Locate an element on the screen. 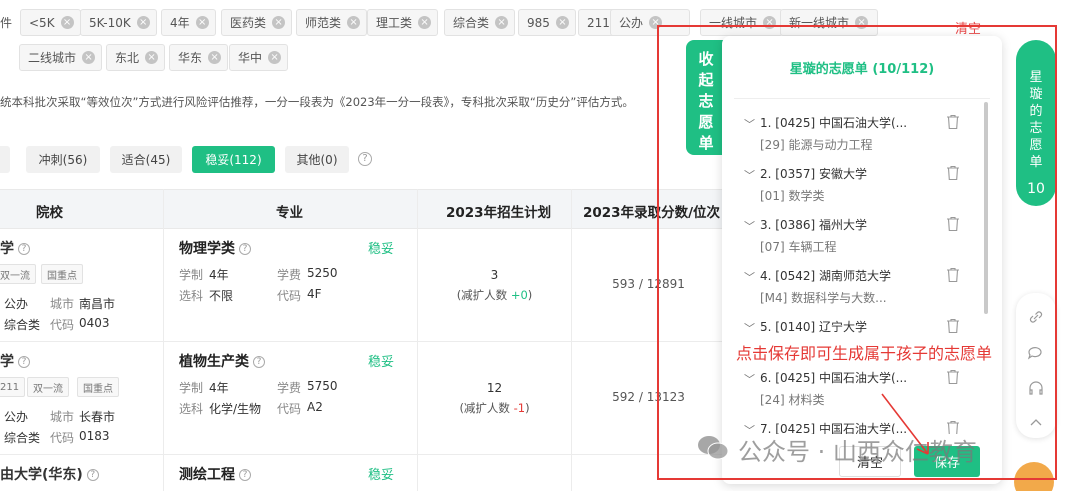 The image size is (1080, 491). school-code: 0403 is located at coordinates (94, 323).